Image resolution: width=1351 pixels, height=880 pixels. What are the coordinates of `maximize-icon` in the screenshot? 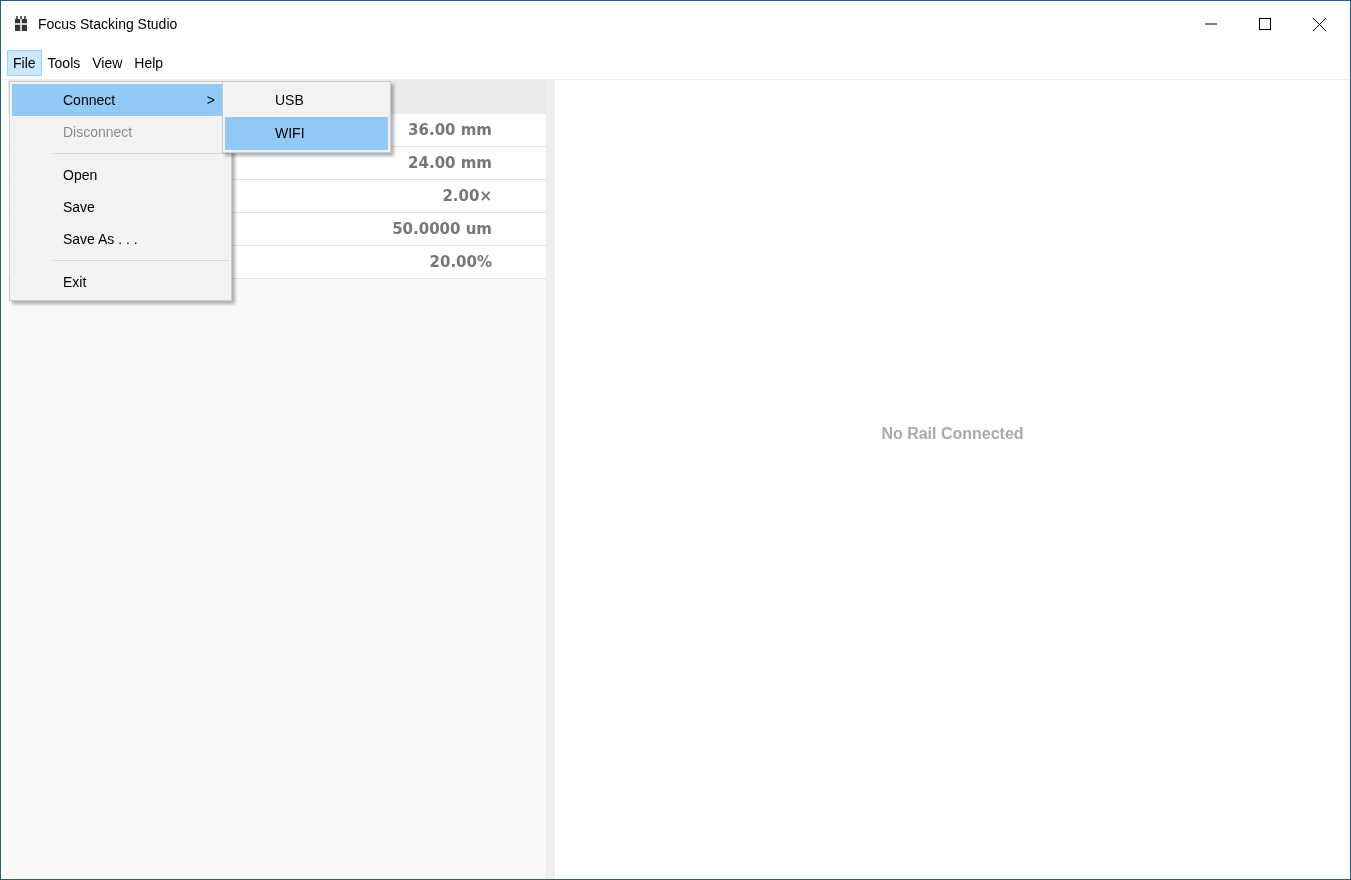 It's located at (1265, 24).